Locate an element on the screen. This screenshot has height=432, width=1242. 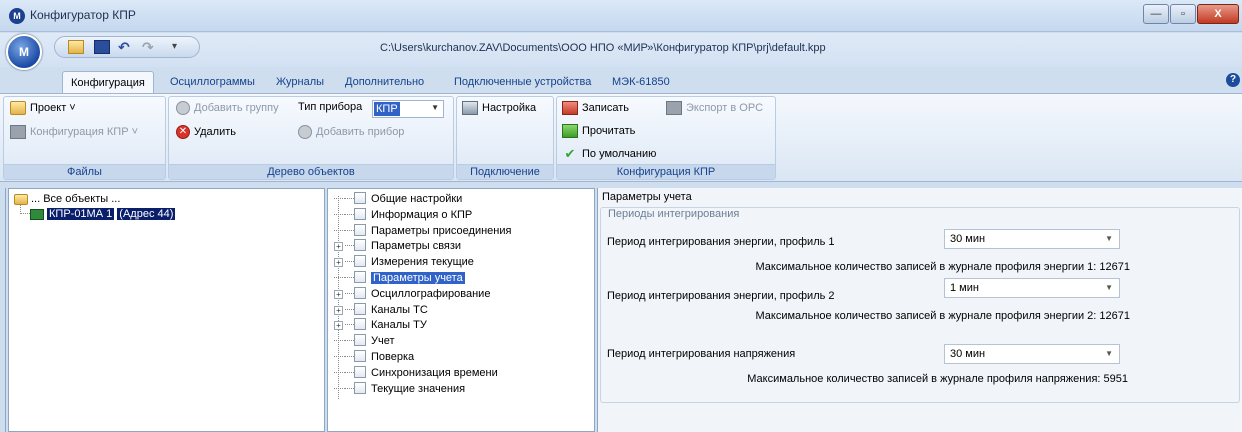
voltage-period-select: 30 мин ▼ is located at coordinates (1032, 354).